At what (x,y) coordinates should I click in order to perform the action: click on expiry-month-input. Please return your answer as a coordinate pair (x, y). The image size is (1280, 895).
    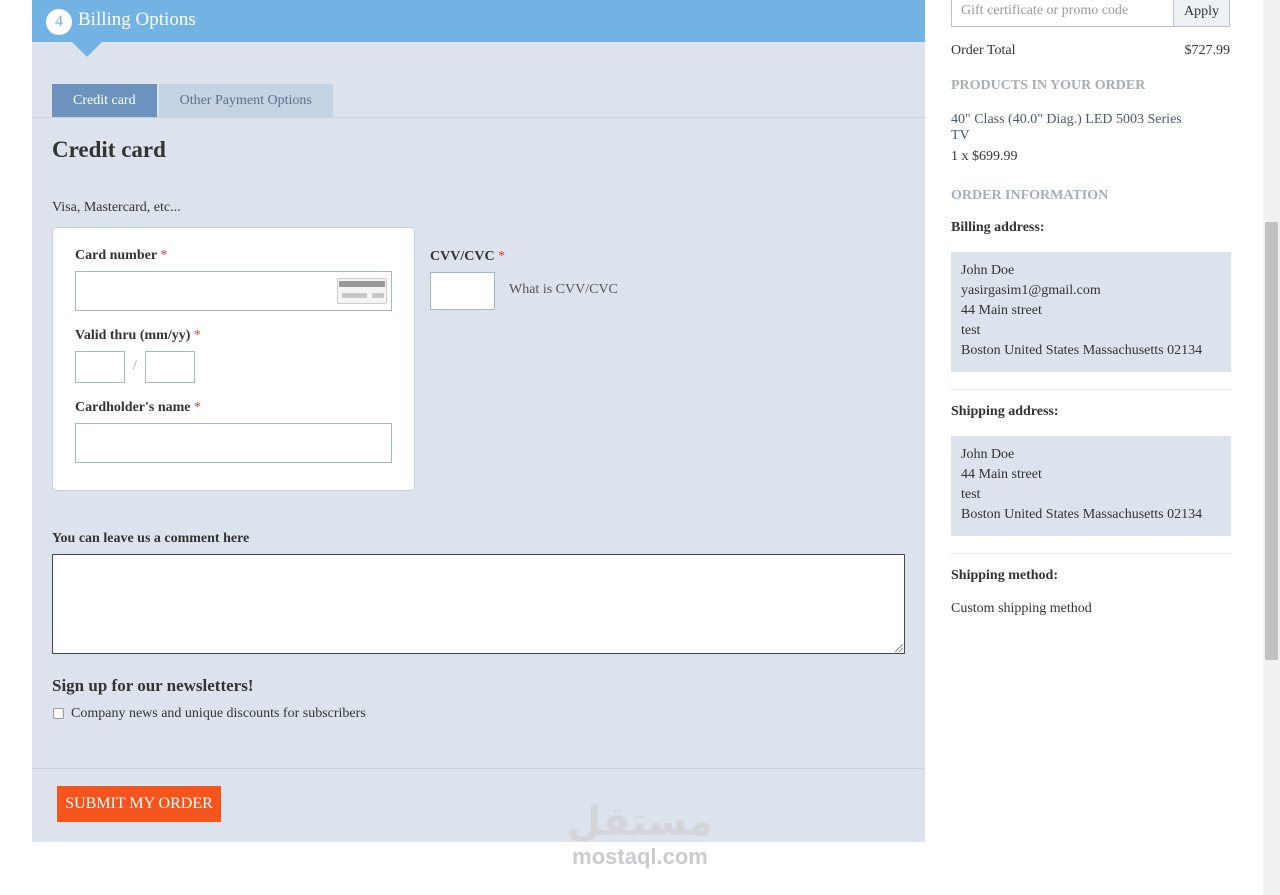
    Looking at the image, I should click on (100, 367).